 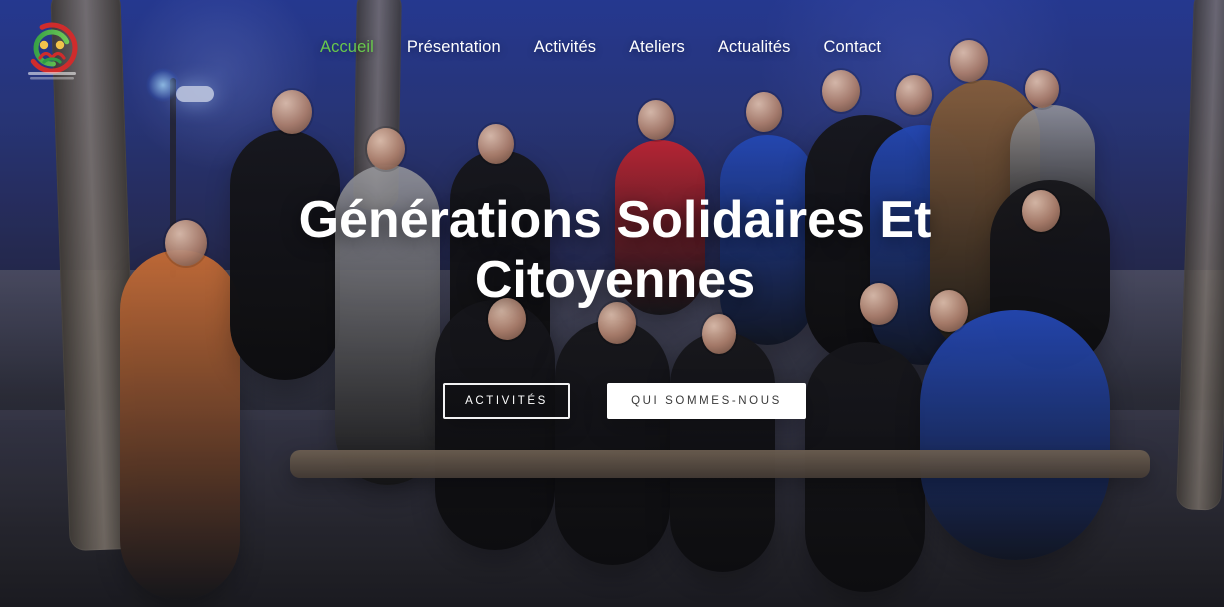 I want to click on hero-headline: Générations Solidaires Et Citoyennes, so click(x=615, y=250).